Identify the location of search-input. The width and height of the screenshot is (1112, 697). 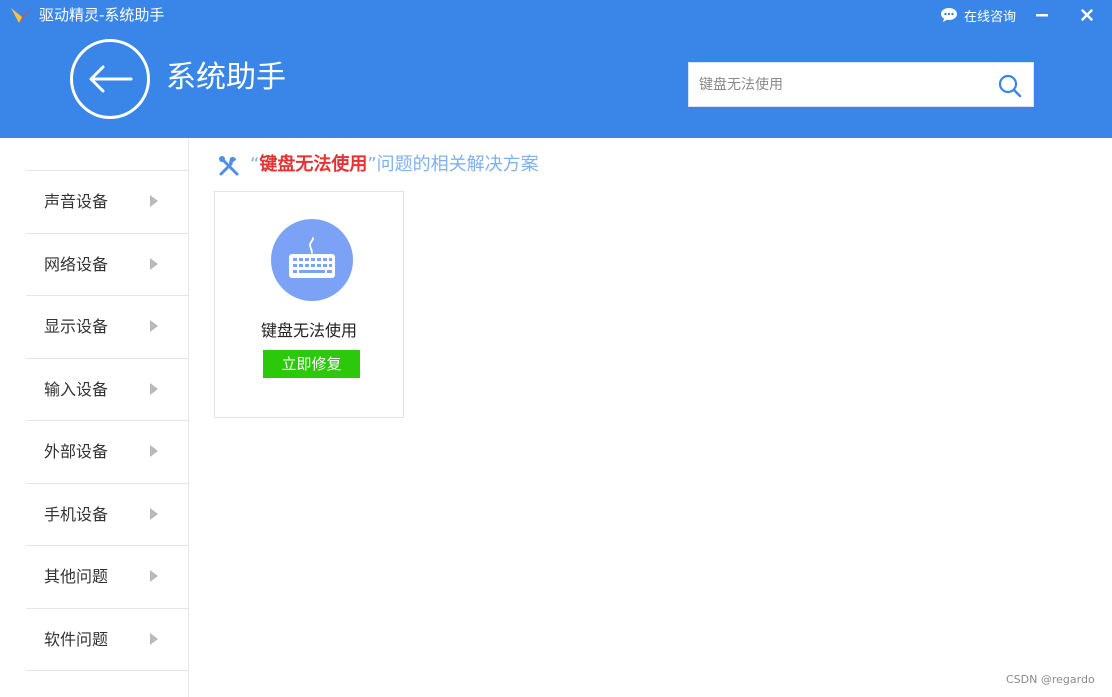
(839, 84).